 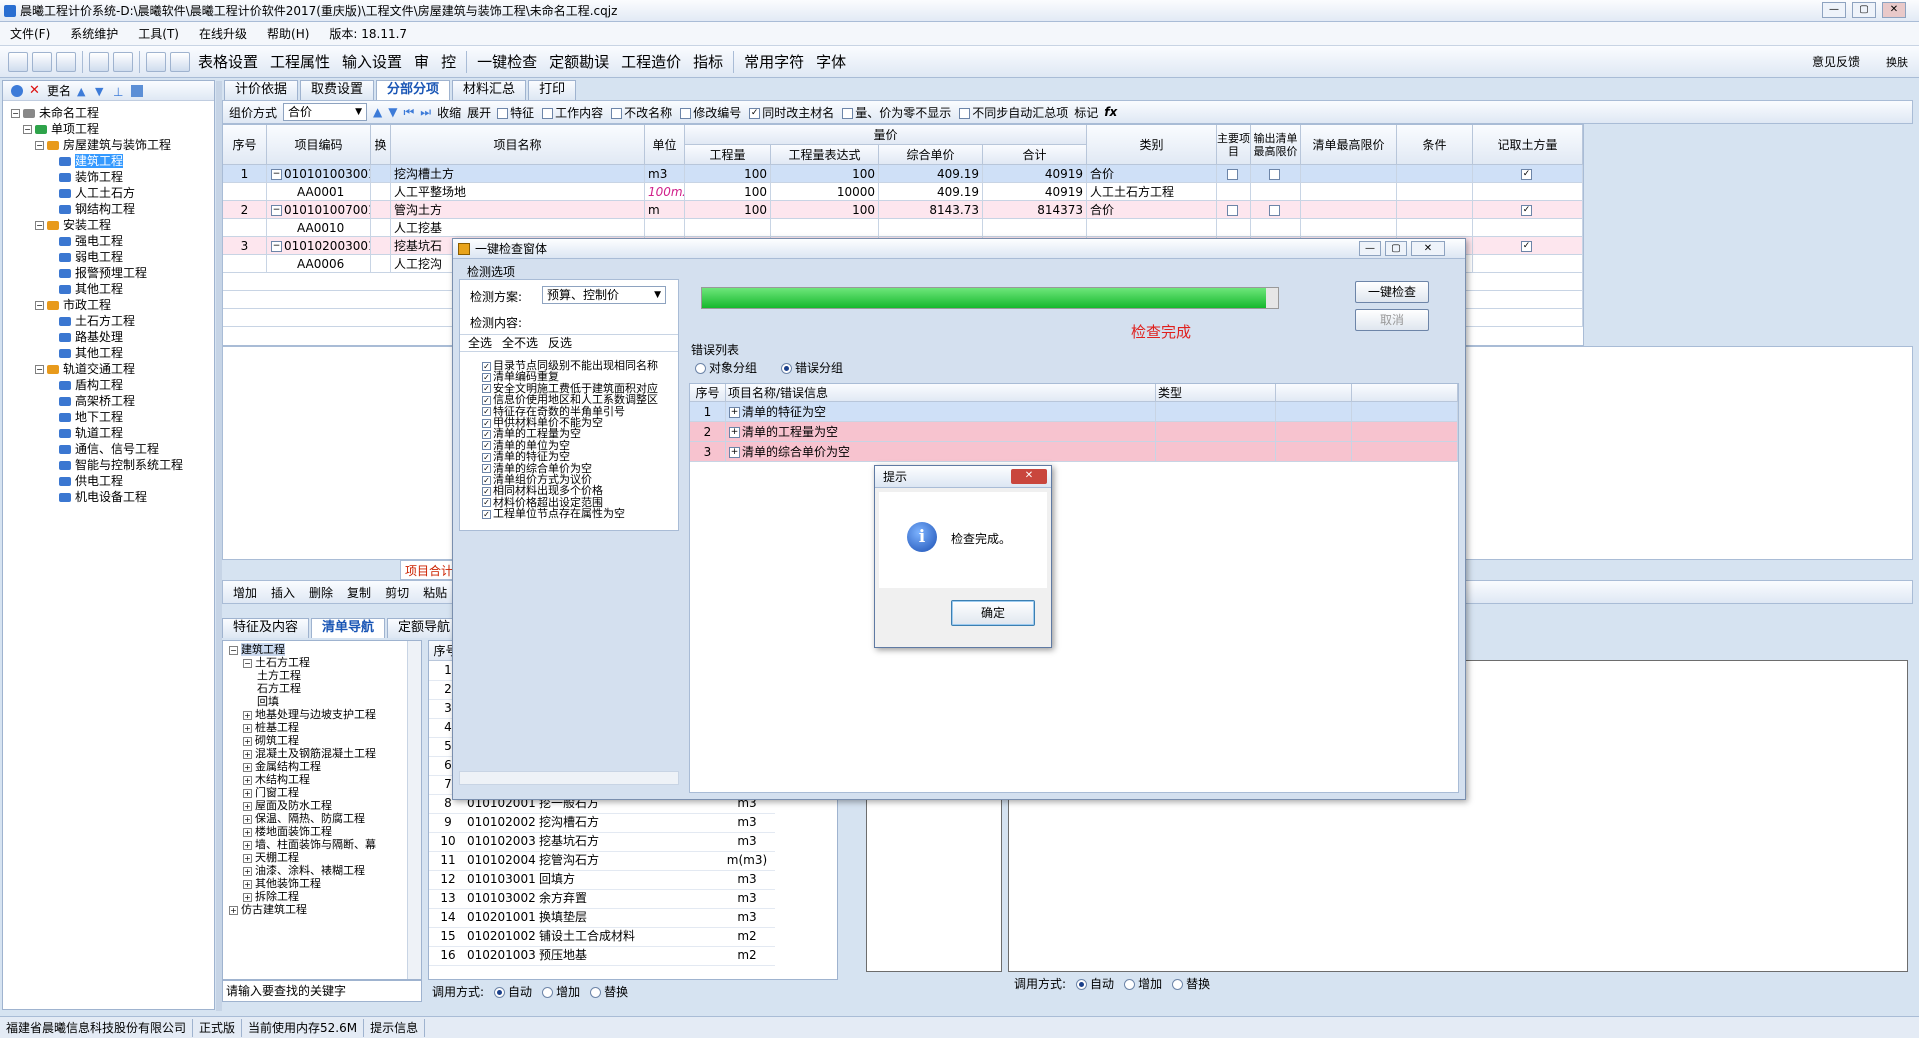 What do you see at coordinates (708, 432) in the screenshot?
I see `err-cell-seq: 2` at bounding box center [708, 432].